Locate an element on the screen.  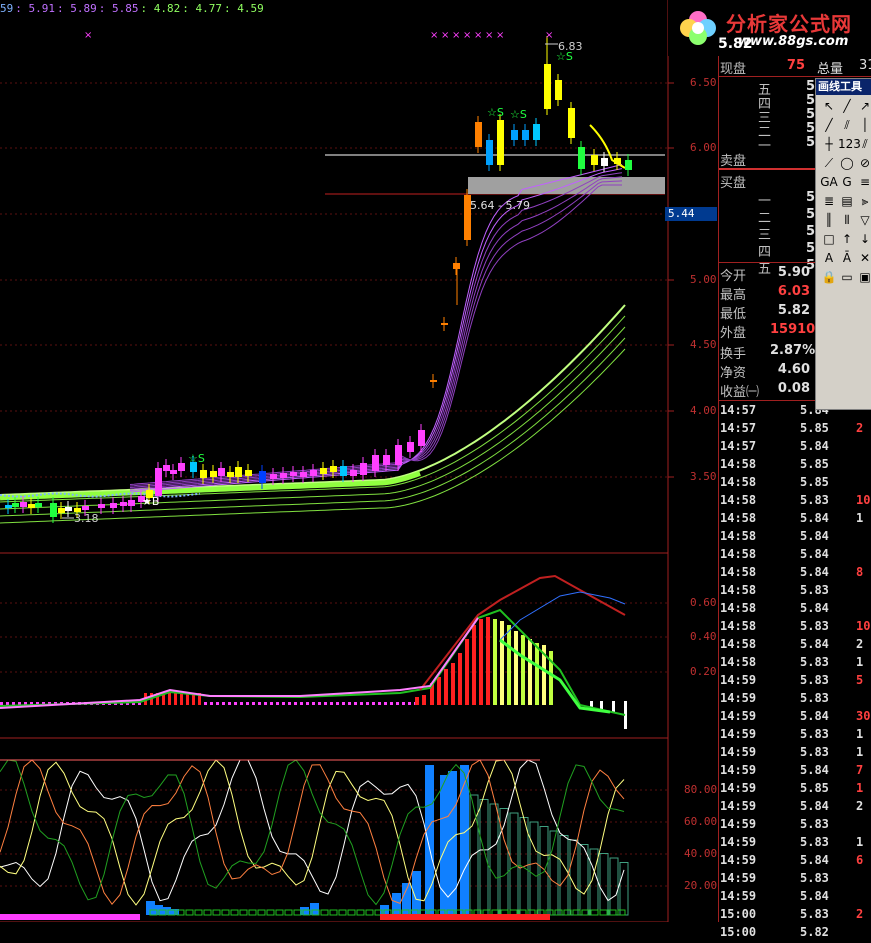
price-tick-label: 6.50 is located at coordinates (703, 82).